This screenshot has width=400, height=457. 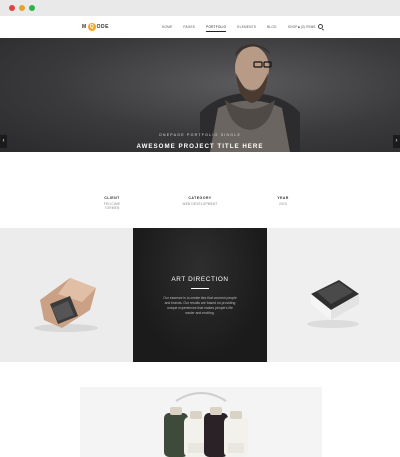 I want to click on nav-item-pages: PAGES, so click(x=189, y=27).